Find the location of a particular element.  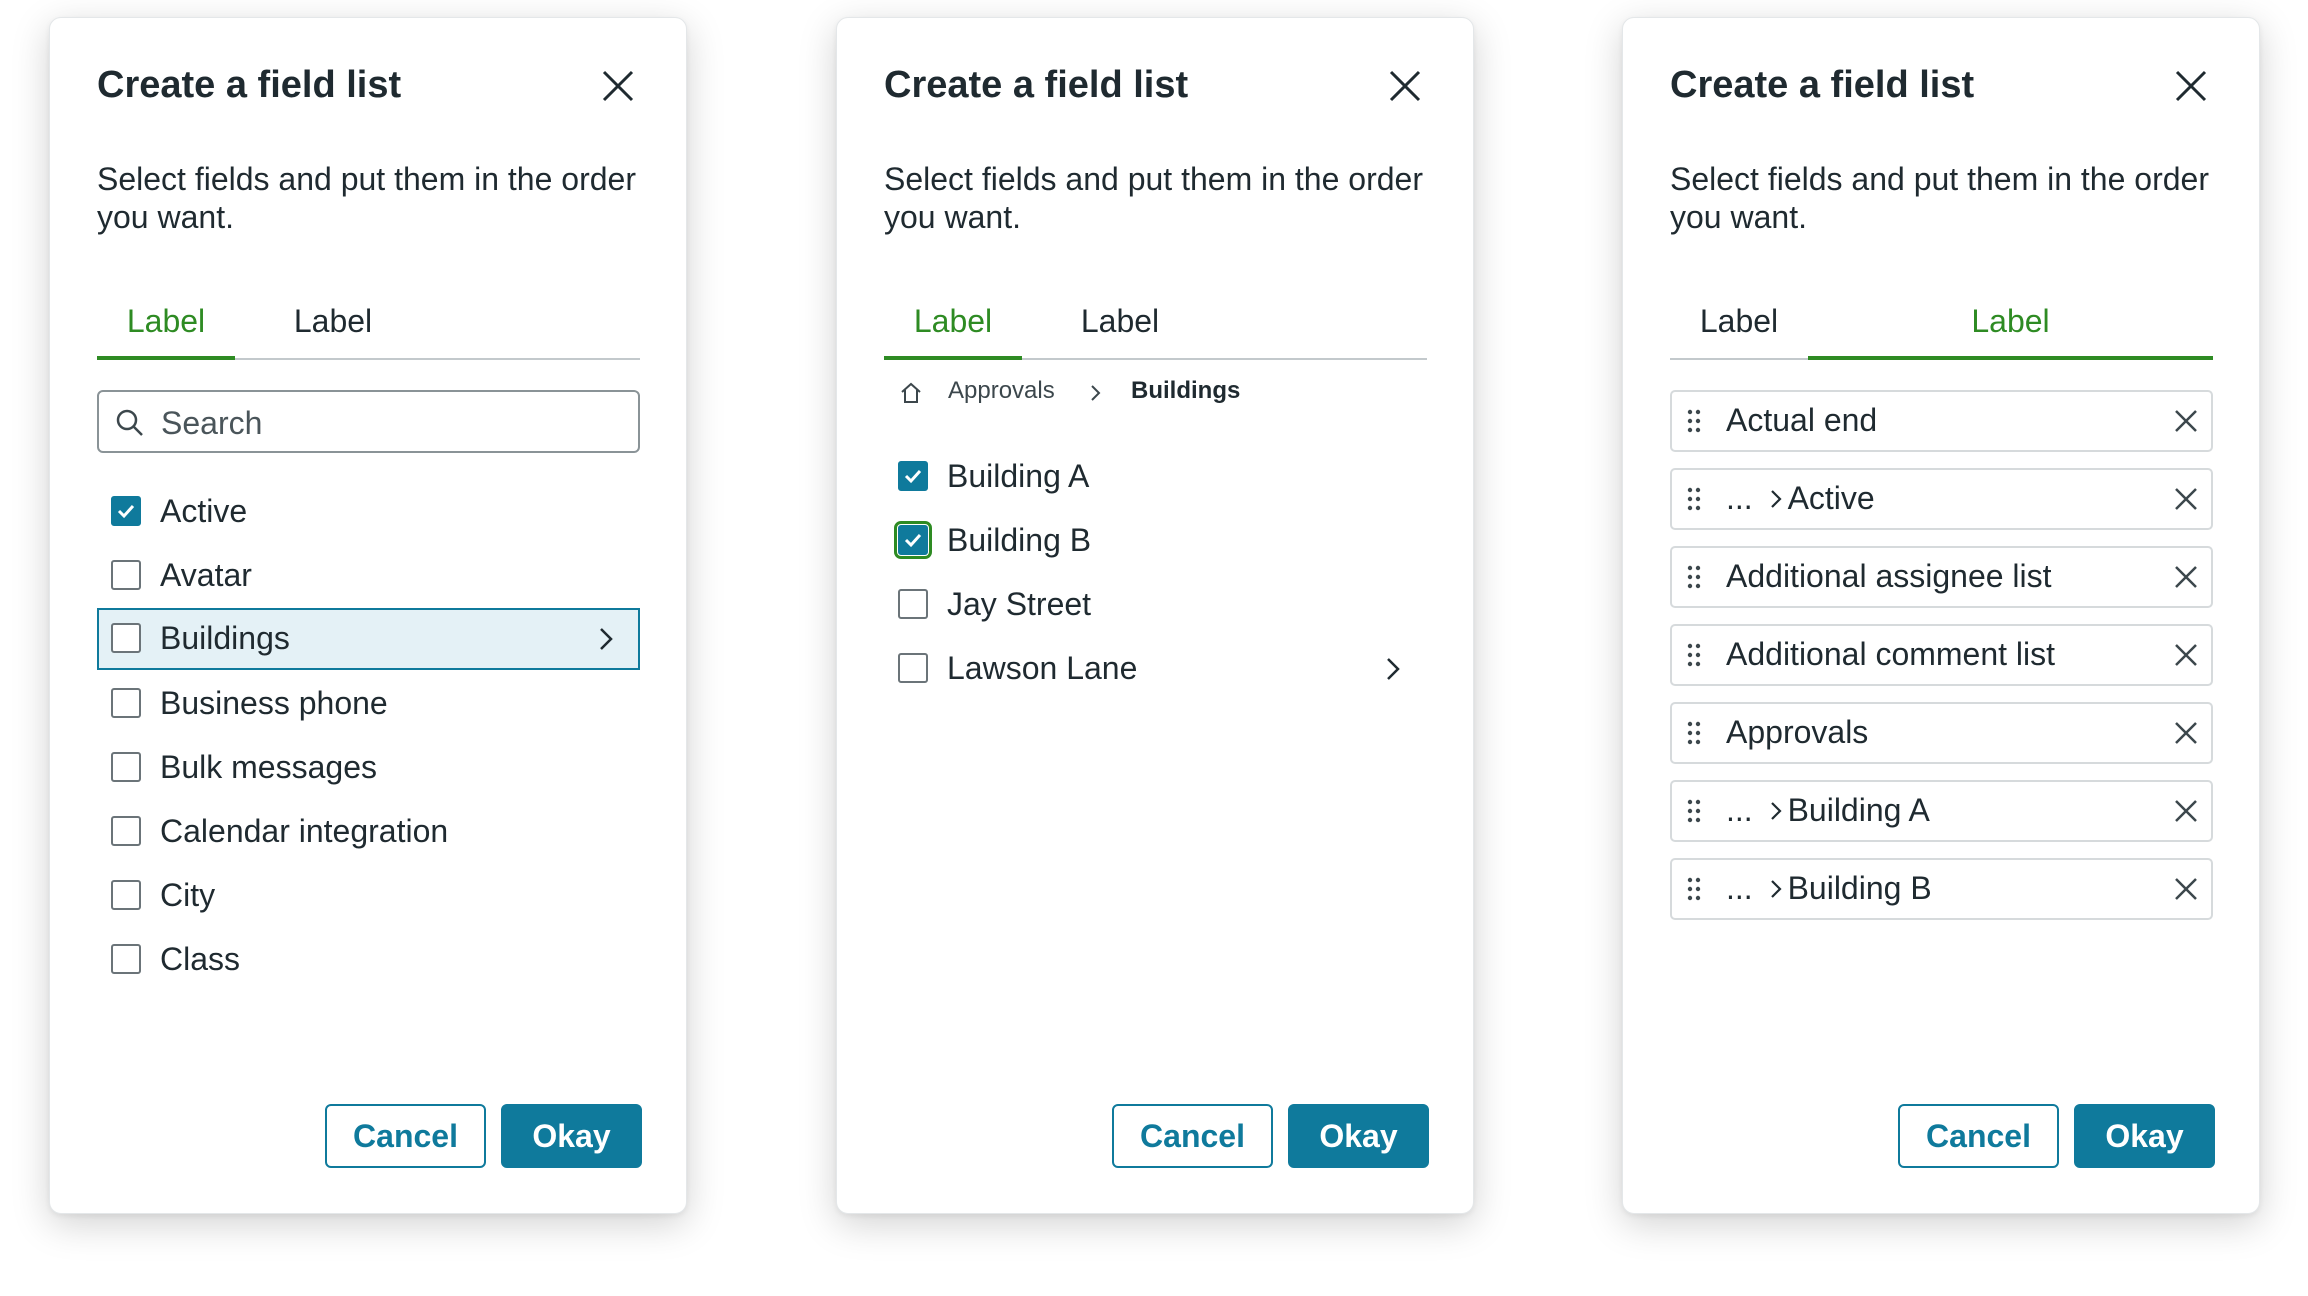

list-item-label: Building B is located at coordinates (1019, 540).